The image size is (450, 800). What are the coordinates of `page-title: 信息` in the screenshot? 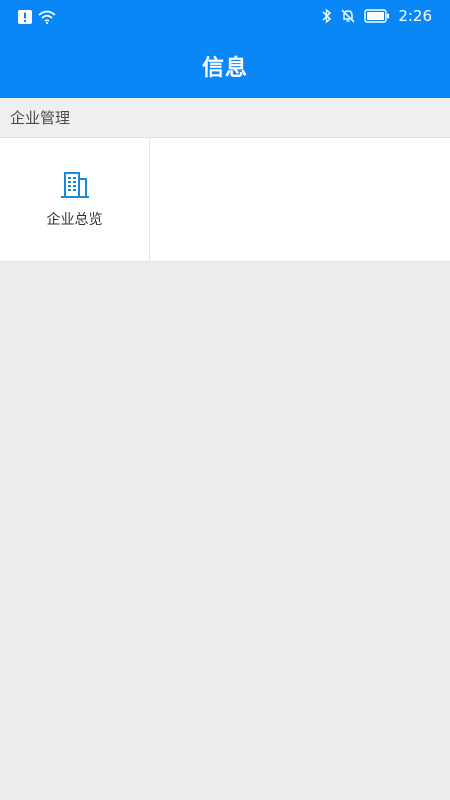 It's located at (224, 68).